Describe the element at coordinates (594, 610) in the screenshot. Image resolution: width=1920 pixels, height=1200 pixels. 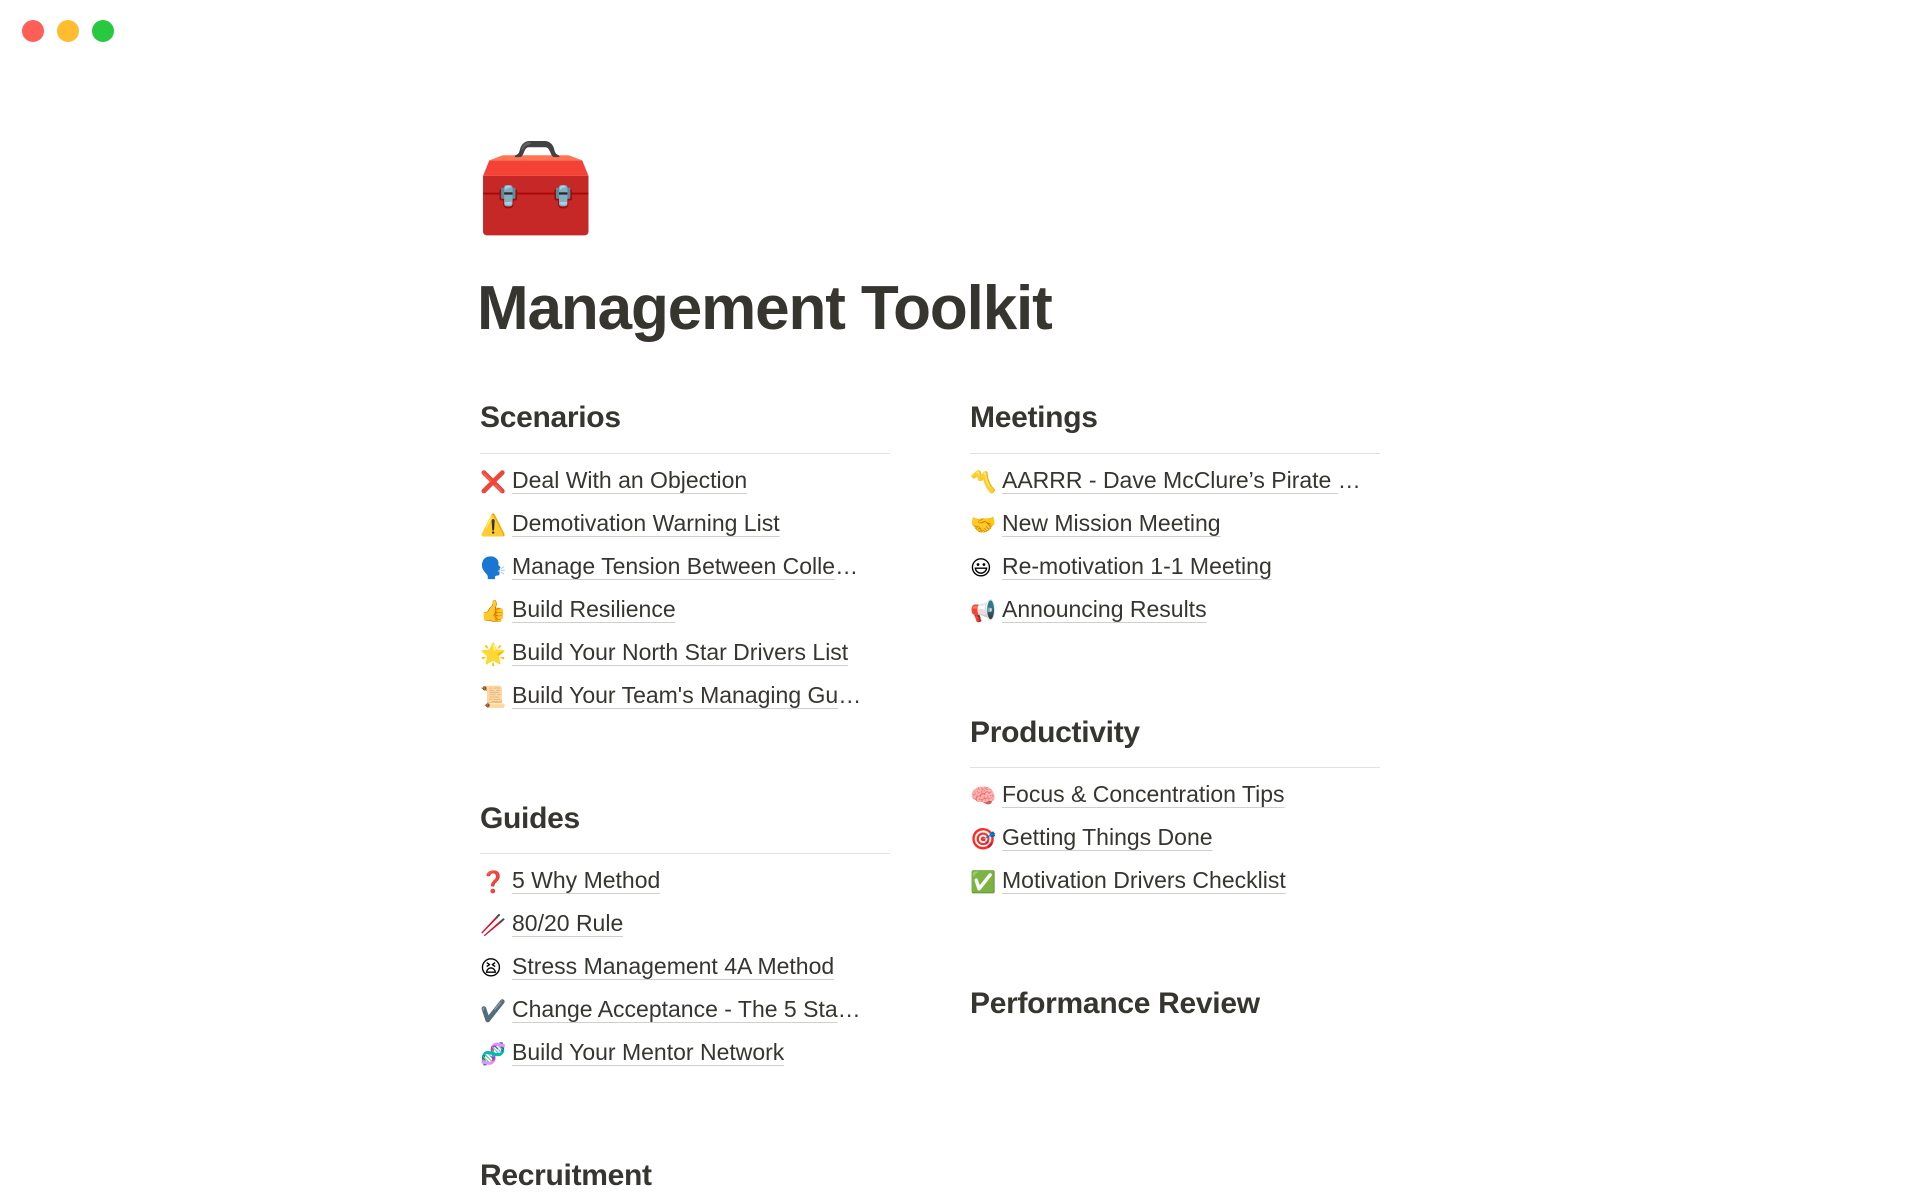
I see `link-label: Build Resilience` at that location.